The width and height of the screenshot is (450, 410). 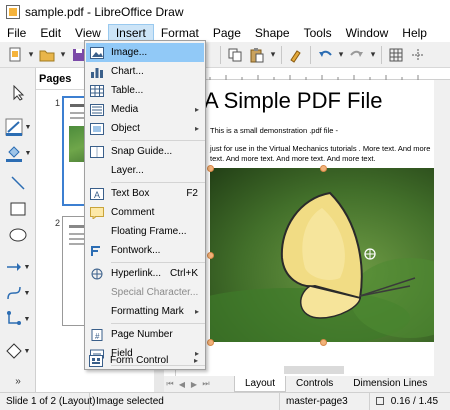 I want to click on menu-tools: Tools, so click(x=318, y=33).